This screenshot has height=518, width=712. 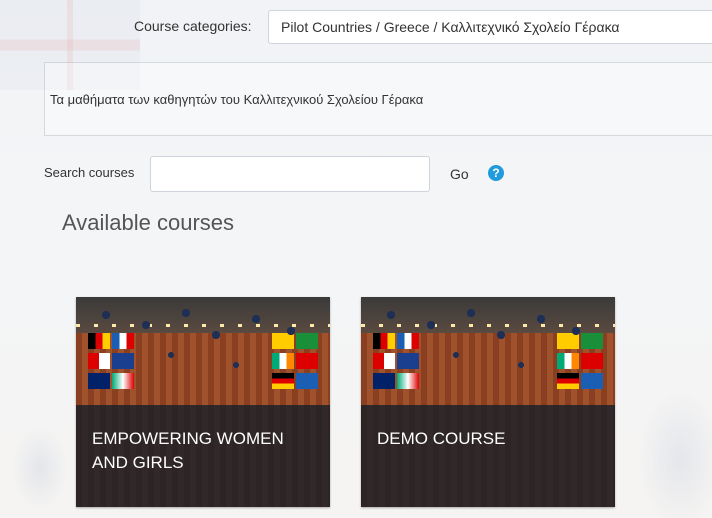 I want to click on course-card: DEMO COURSE, so click(x=488, y=402).